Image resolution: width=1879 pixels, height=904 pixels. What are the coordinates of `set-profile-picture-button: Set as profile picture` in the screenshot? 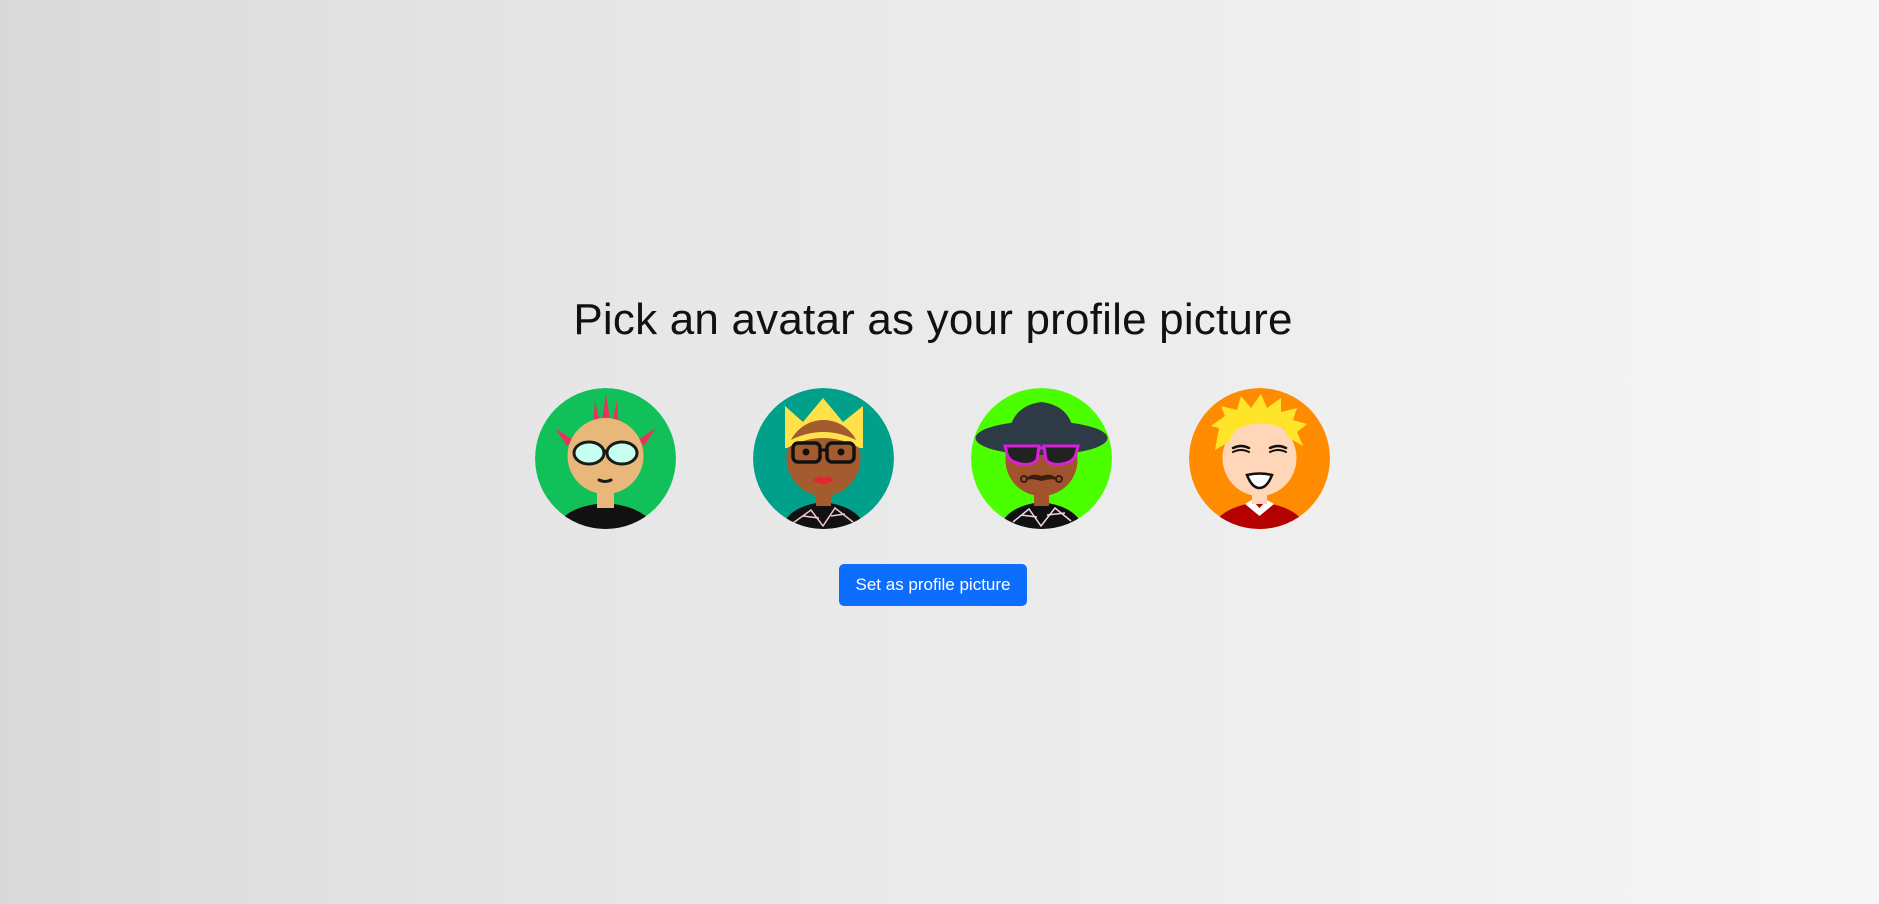 It's located at (933, 585).